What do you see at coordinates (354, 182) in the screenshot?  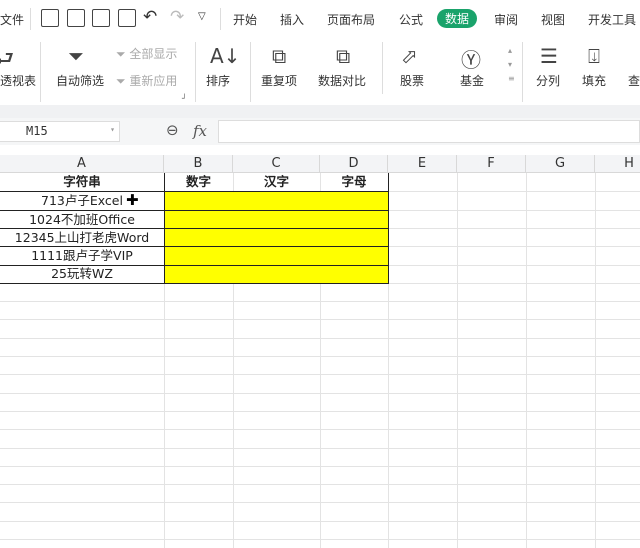 I see `header-cell-letters: 字母` at bounding box center [354, 182].